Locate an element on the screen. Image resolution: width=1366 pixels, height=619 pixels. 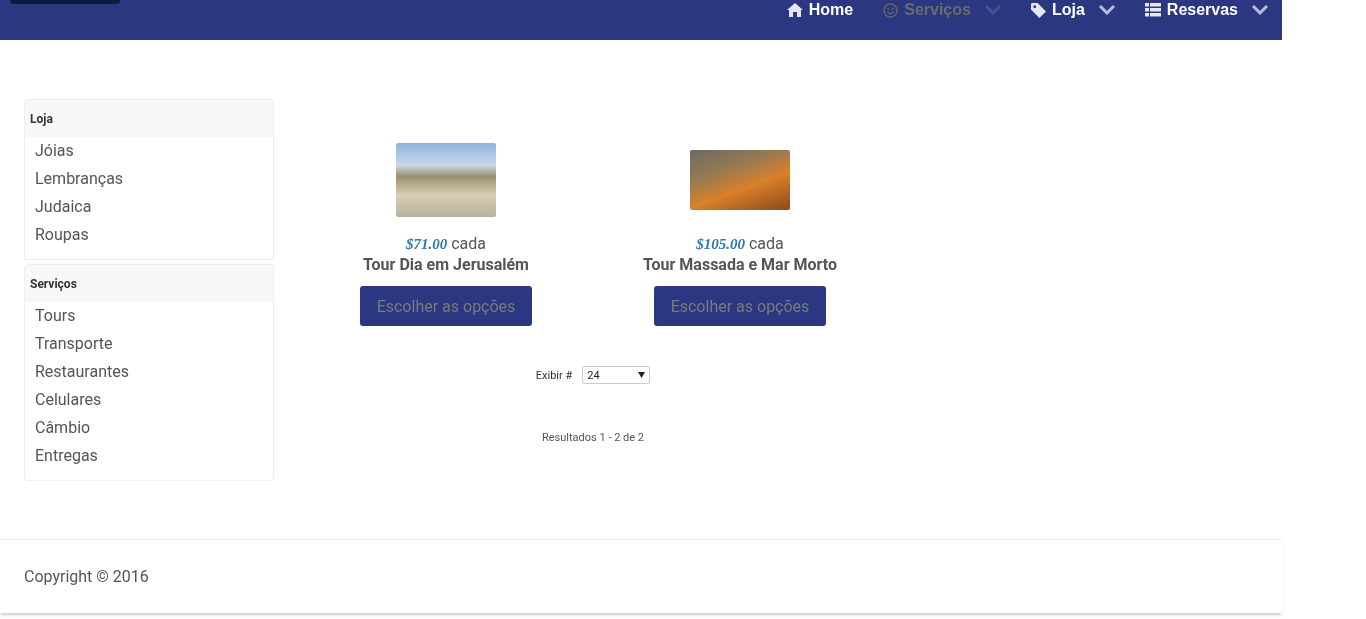
nav-link: Loja is located at coordinates (1057, 10).